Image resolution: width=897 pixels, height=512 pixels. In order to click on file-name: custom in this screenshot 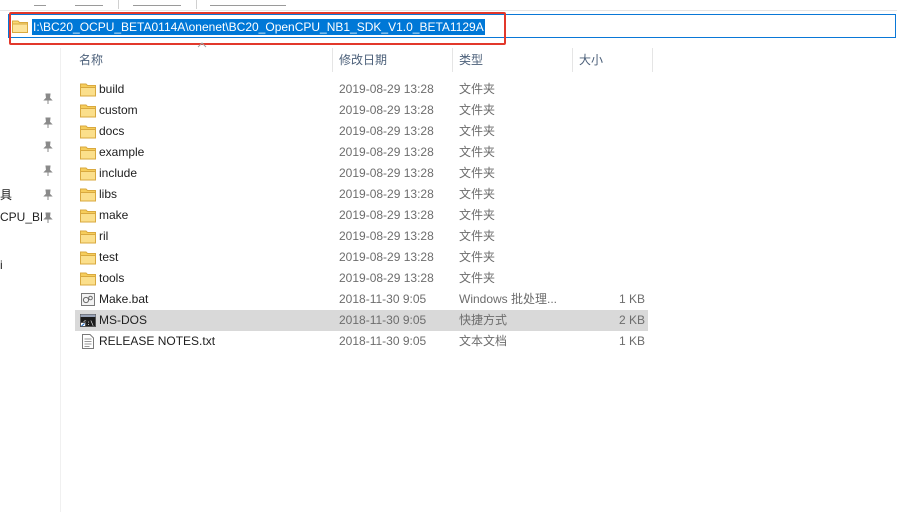, I will do `click(118, 110)`.